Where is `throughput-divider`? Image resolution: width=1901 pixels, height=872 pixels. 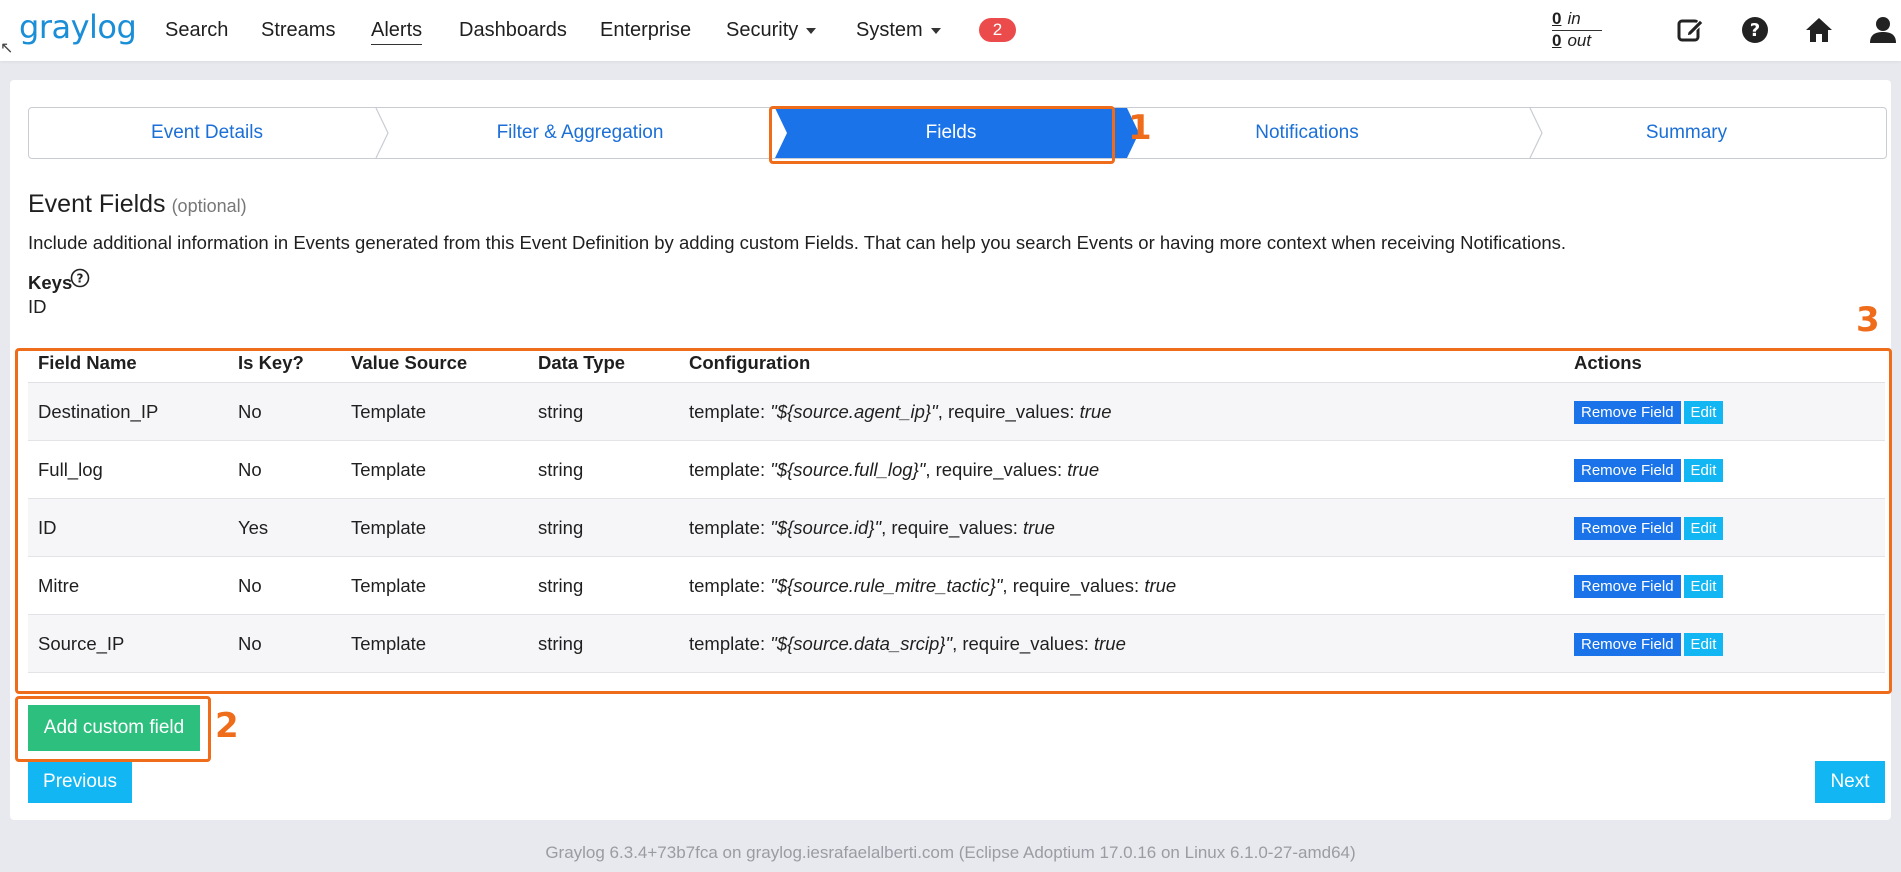
throughput-divider is located at coordinates (1577, 30).